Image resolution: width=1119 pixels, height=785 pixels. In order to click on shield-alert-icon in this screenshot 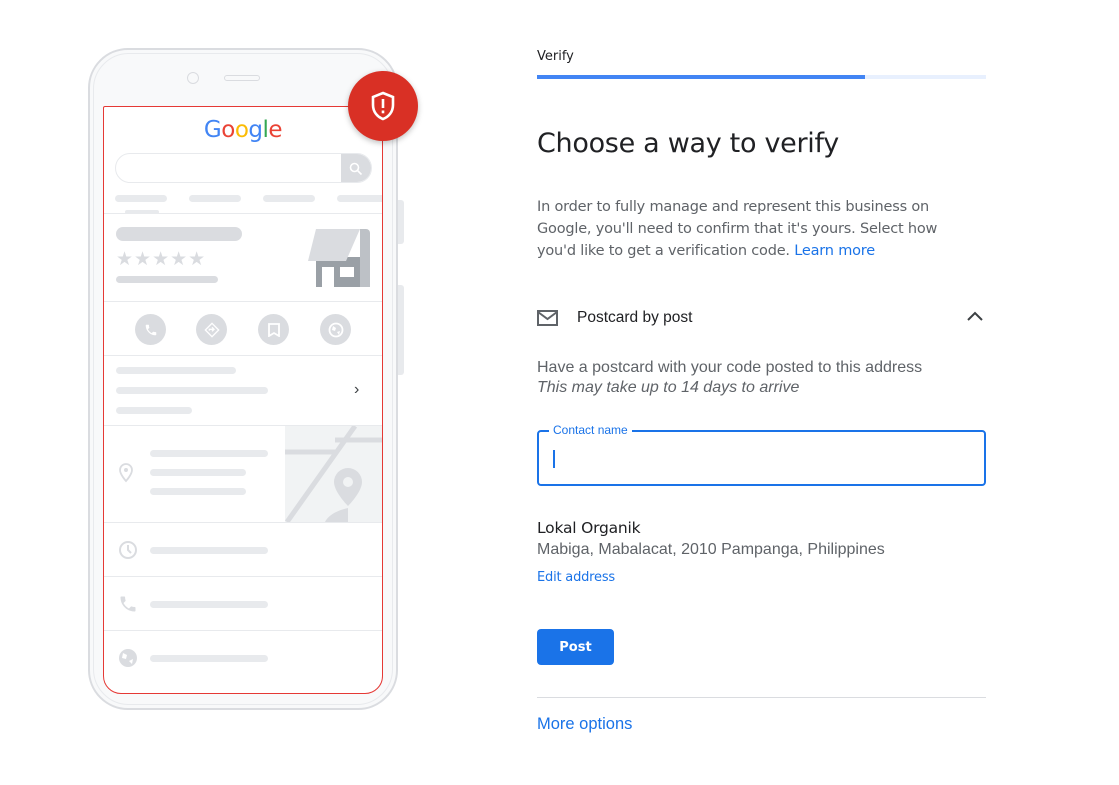, I will do `click(383, 106)`.